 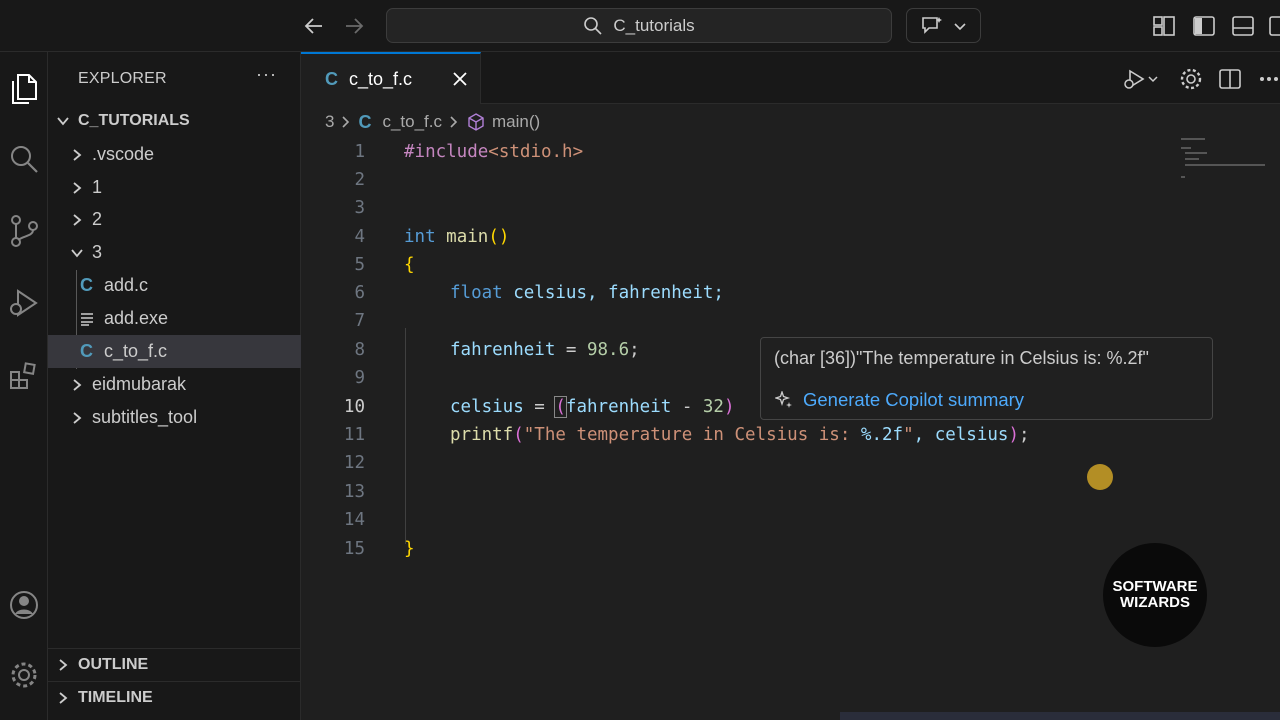 What do you see at coordinates (174, 252) in the screenshot?
I see `tree-item-folder-3: 3` at bounding box center [174, 252].